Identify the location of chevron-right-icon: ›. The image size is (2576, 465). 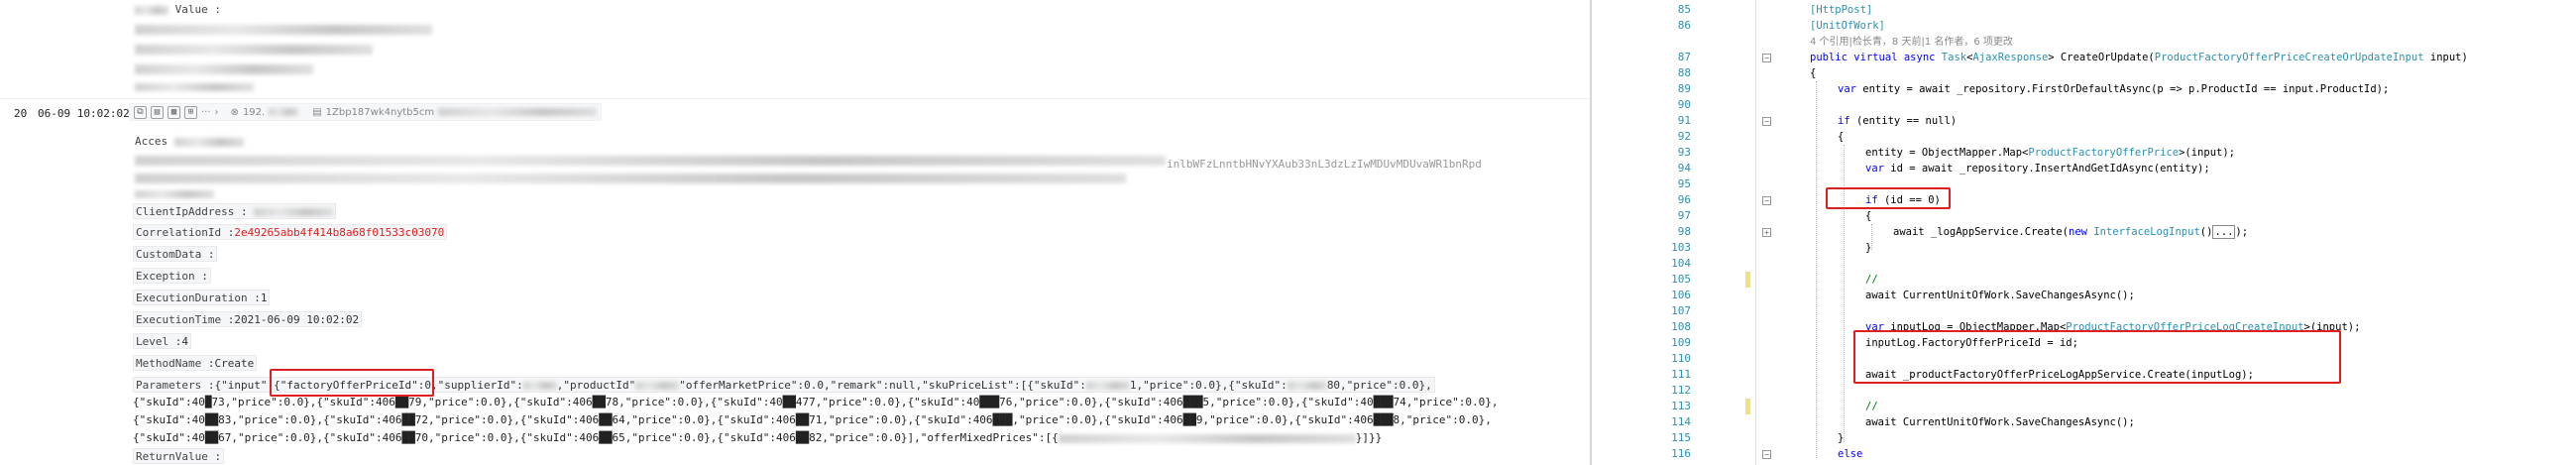
(217, 112).